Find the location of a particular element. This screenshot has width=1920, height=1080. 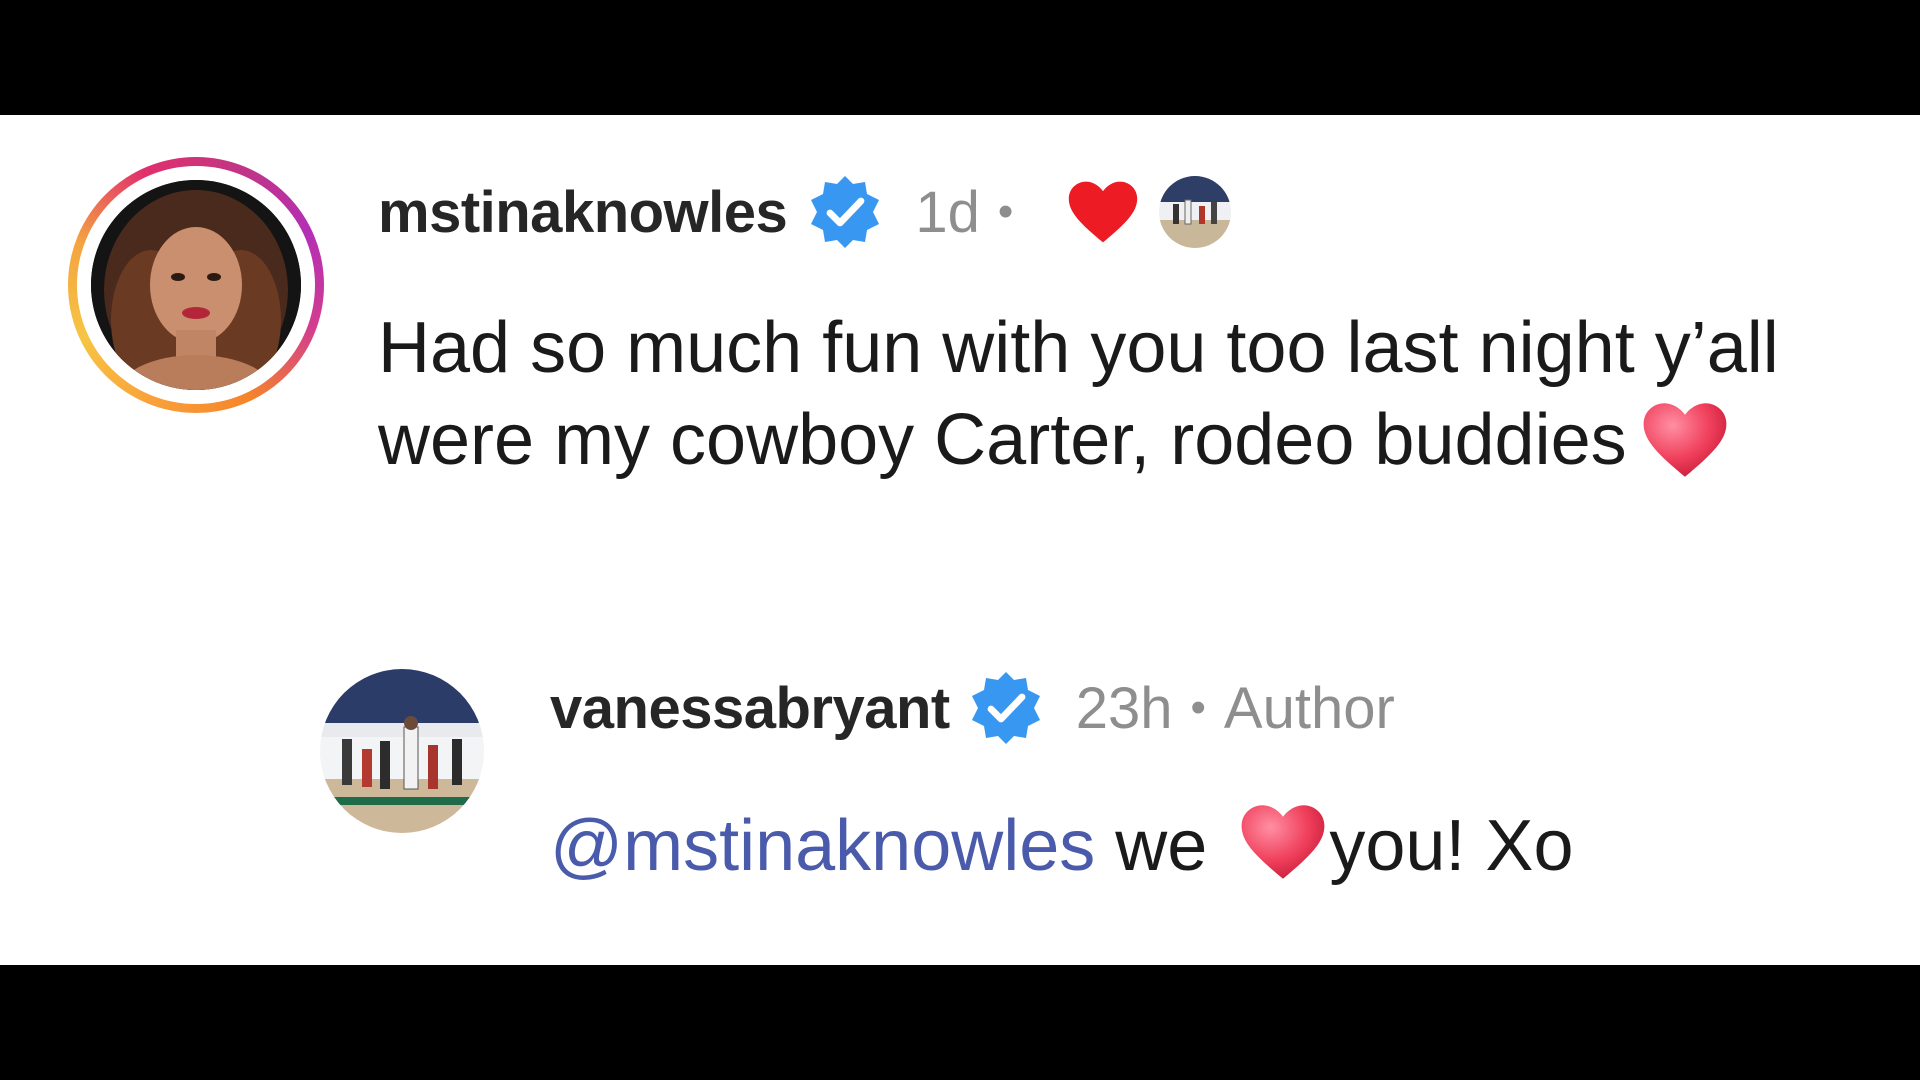

reply-username: vanessabryant is located at coordinates (750, 708).